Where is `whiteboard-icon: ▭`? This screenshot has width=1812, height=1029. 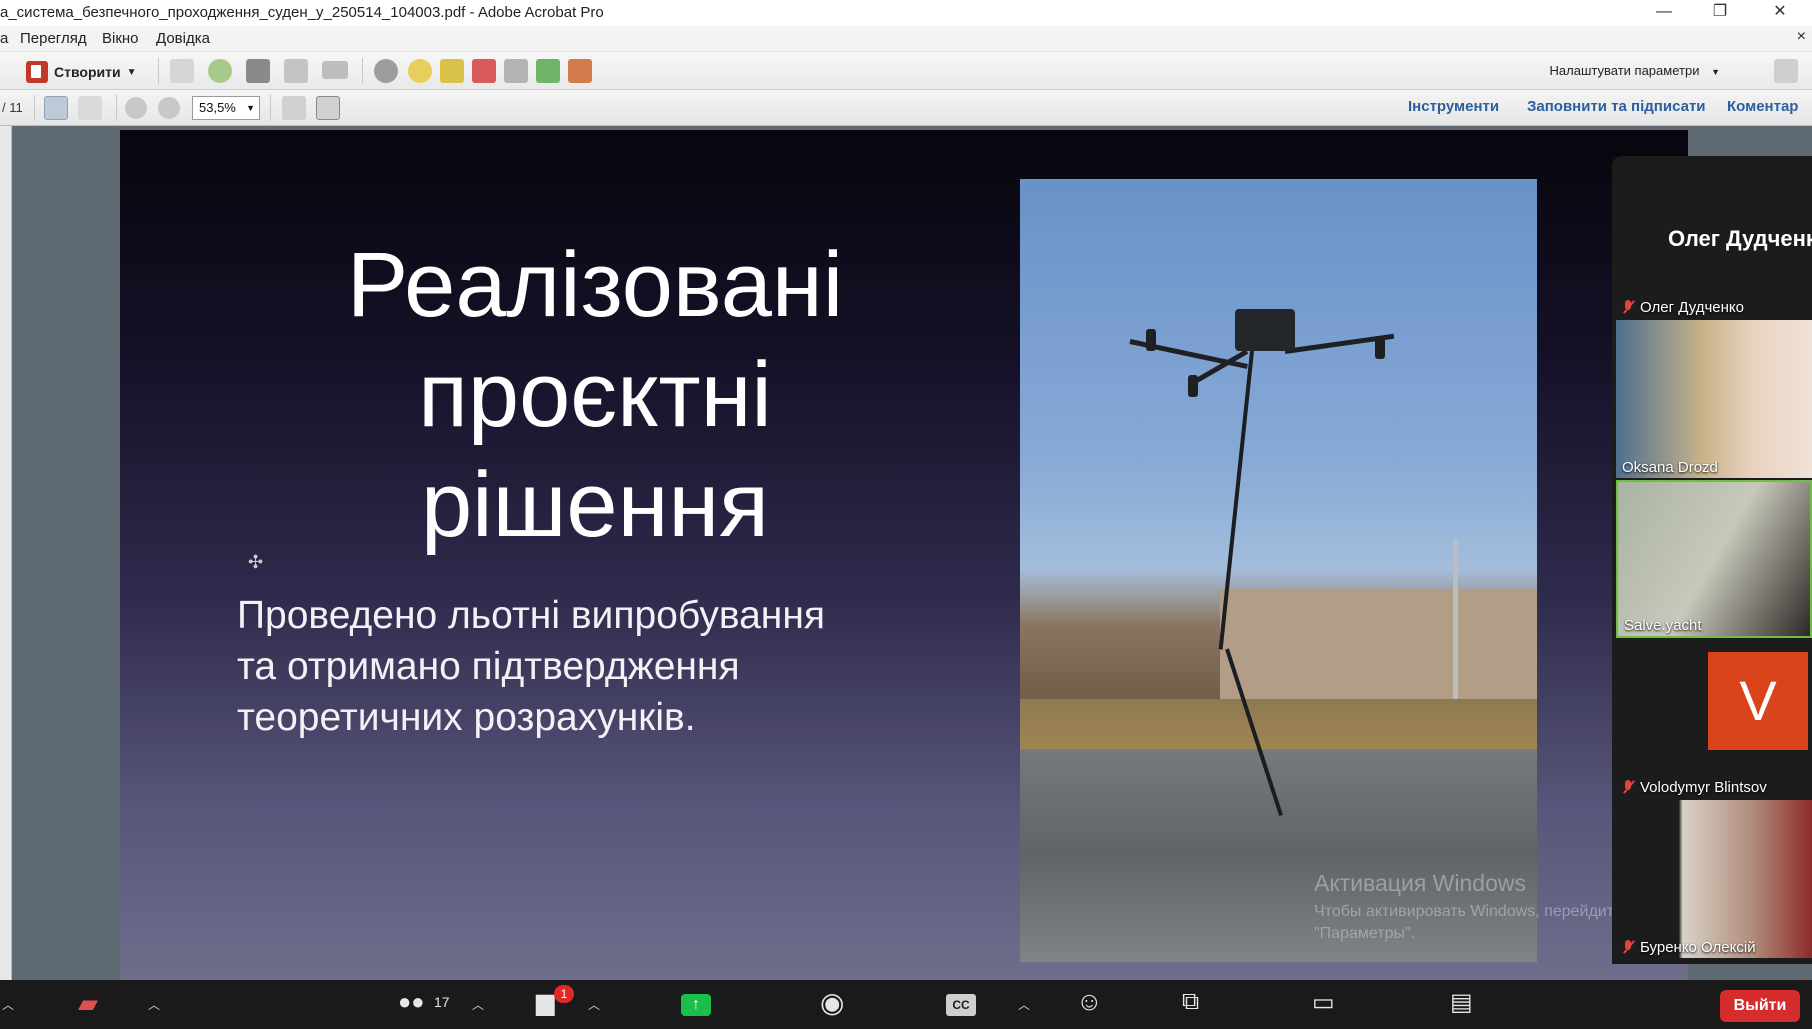
whiteboard-icon: ▭ is located at coordinates (1323, 1002).